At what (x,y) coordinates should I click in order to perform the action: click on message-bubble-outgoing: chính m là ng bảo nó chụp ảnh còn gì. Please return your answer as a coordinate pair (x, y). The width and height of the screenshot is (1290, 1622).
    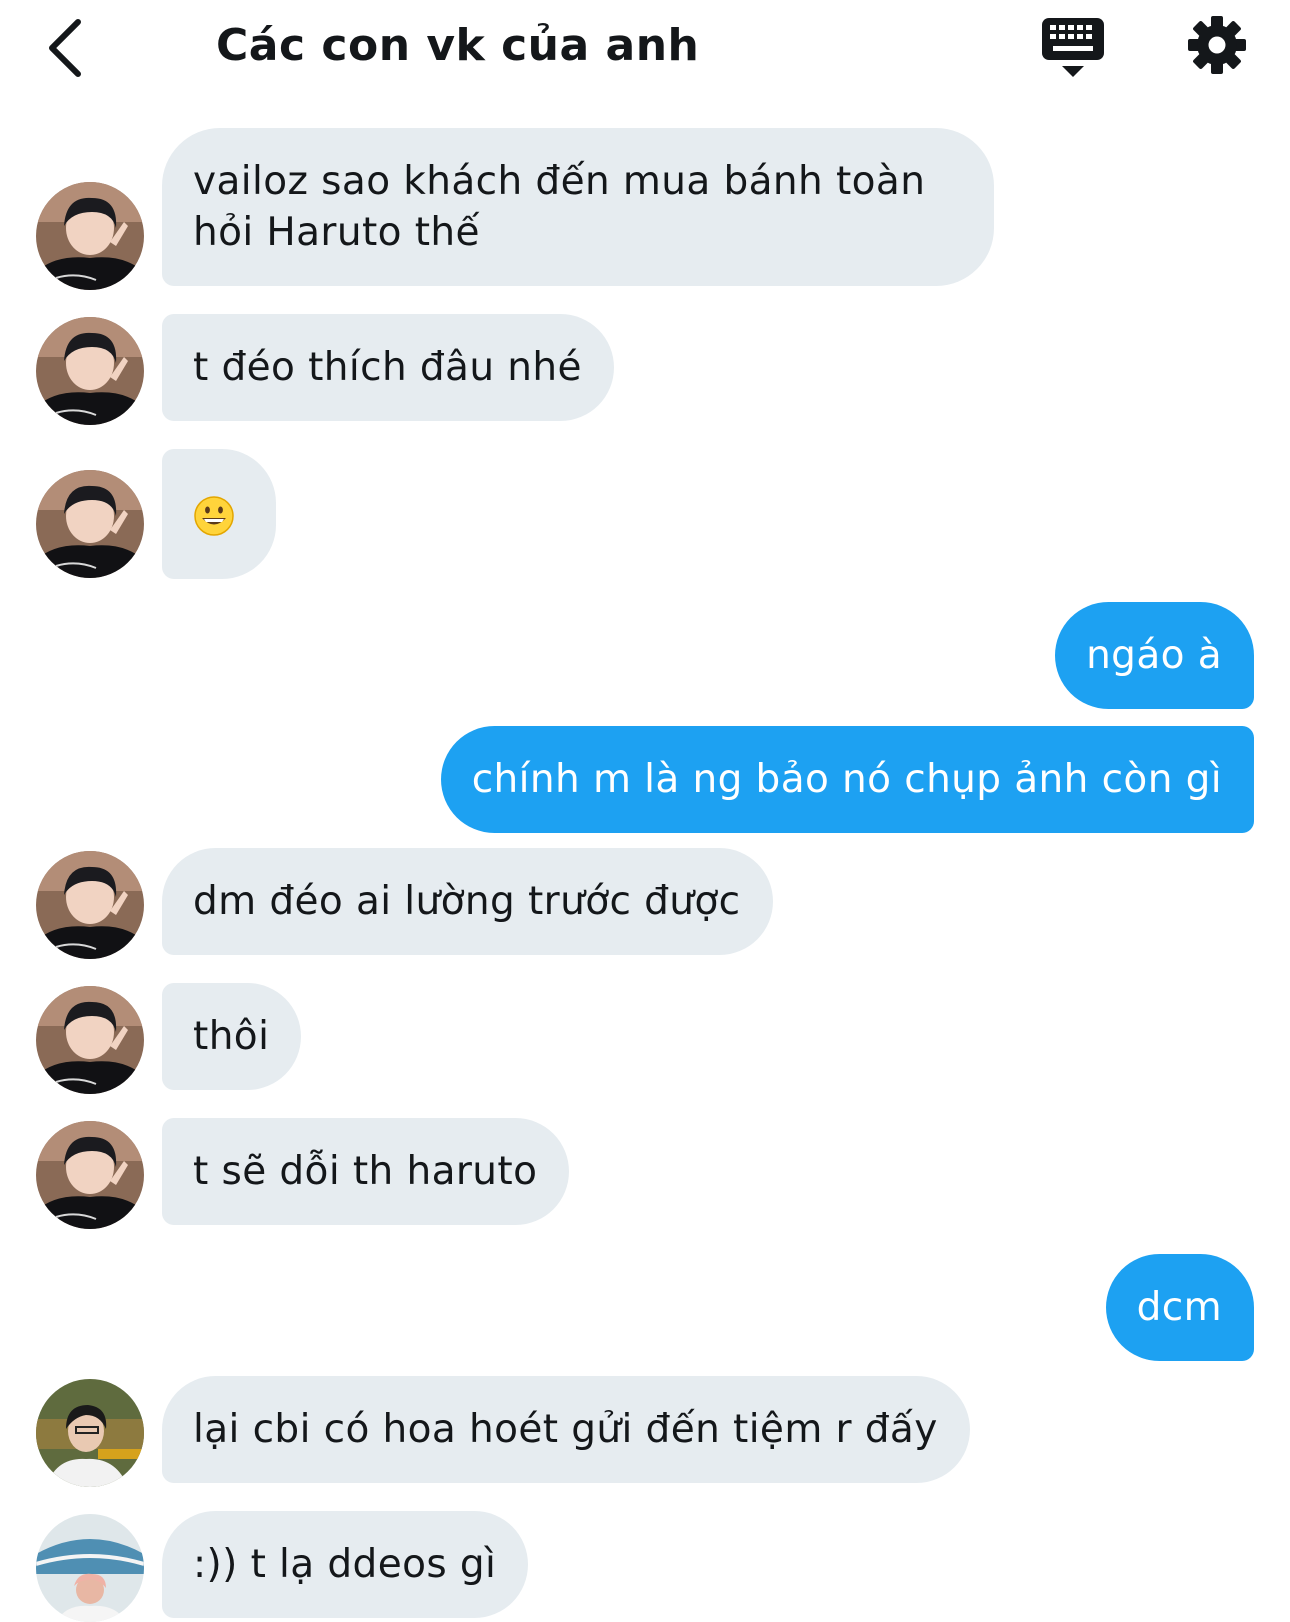
    Looking at the image, I should click on (847, 779).